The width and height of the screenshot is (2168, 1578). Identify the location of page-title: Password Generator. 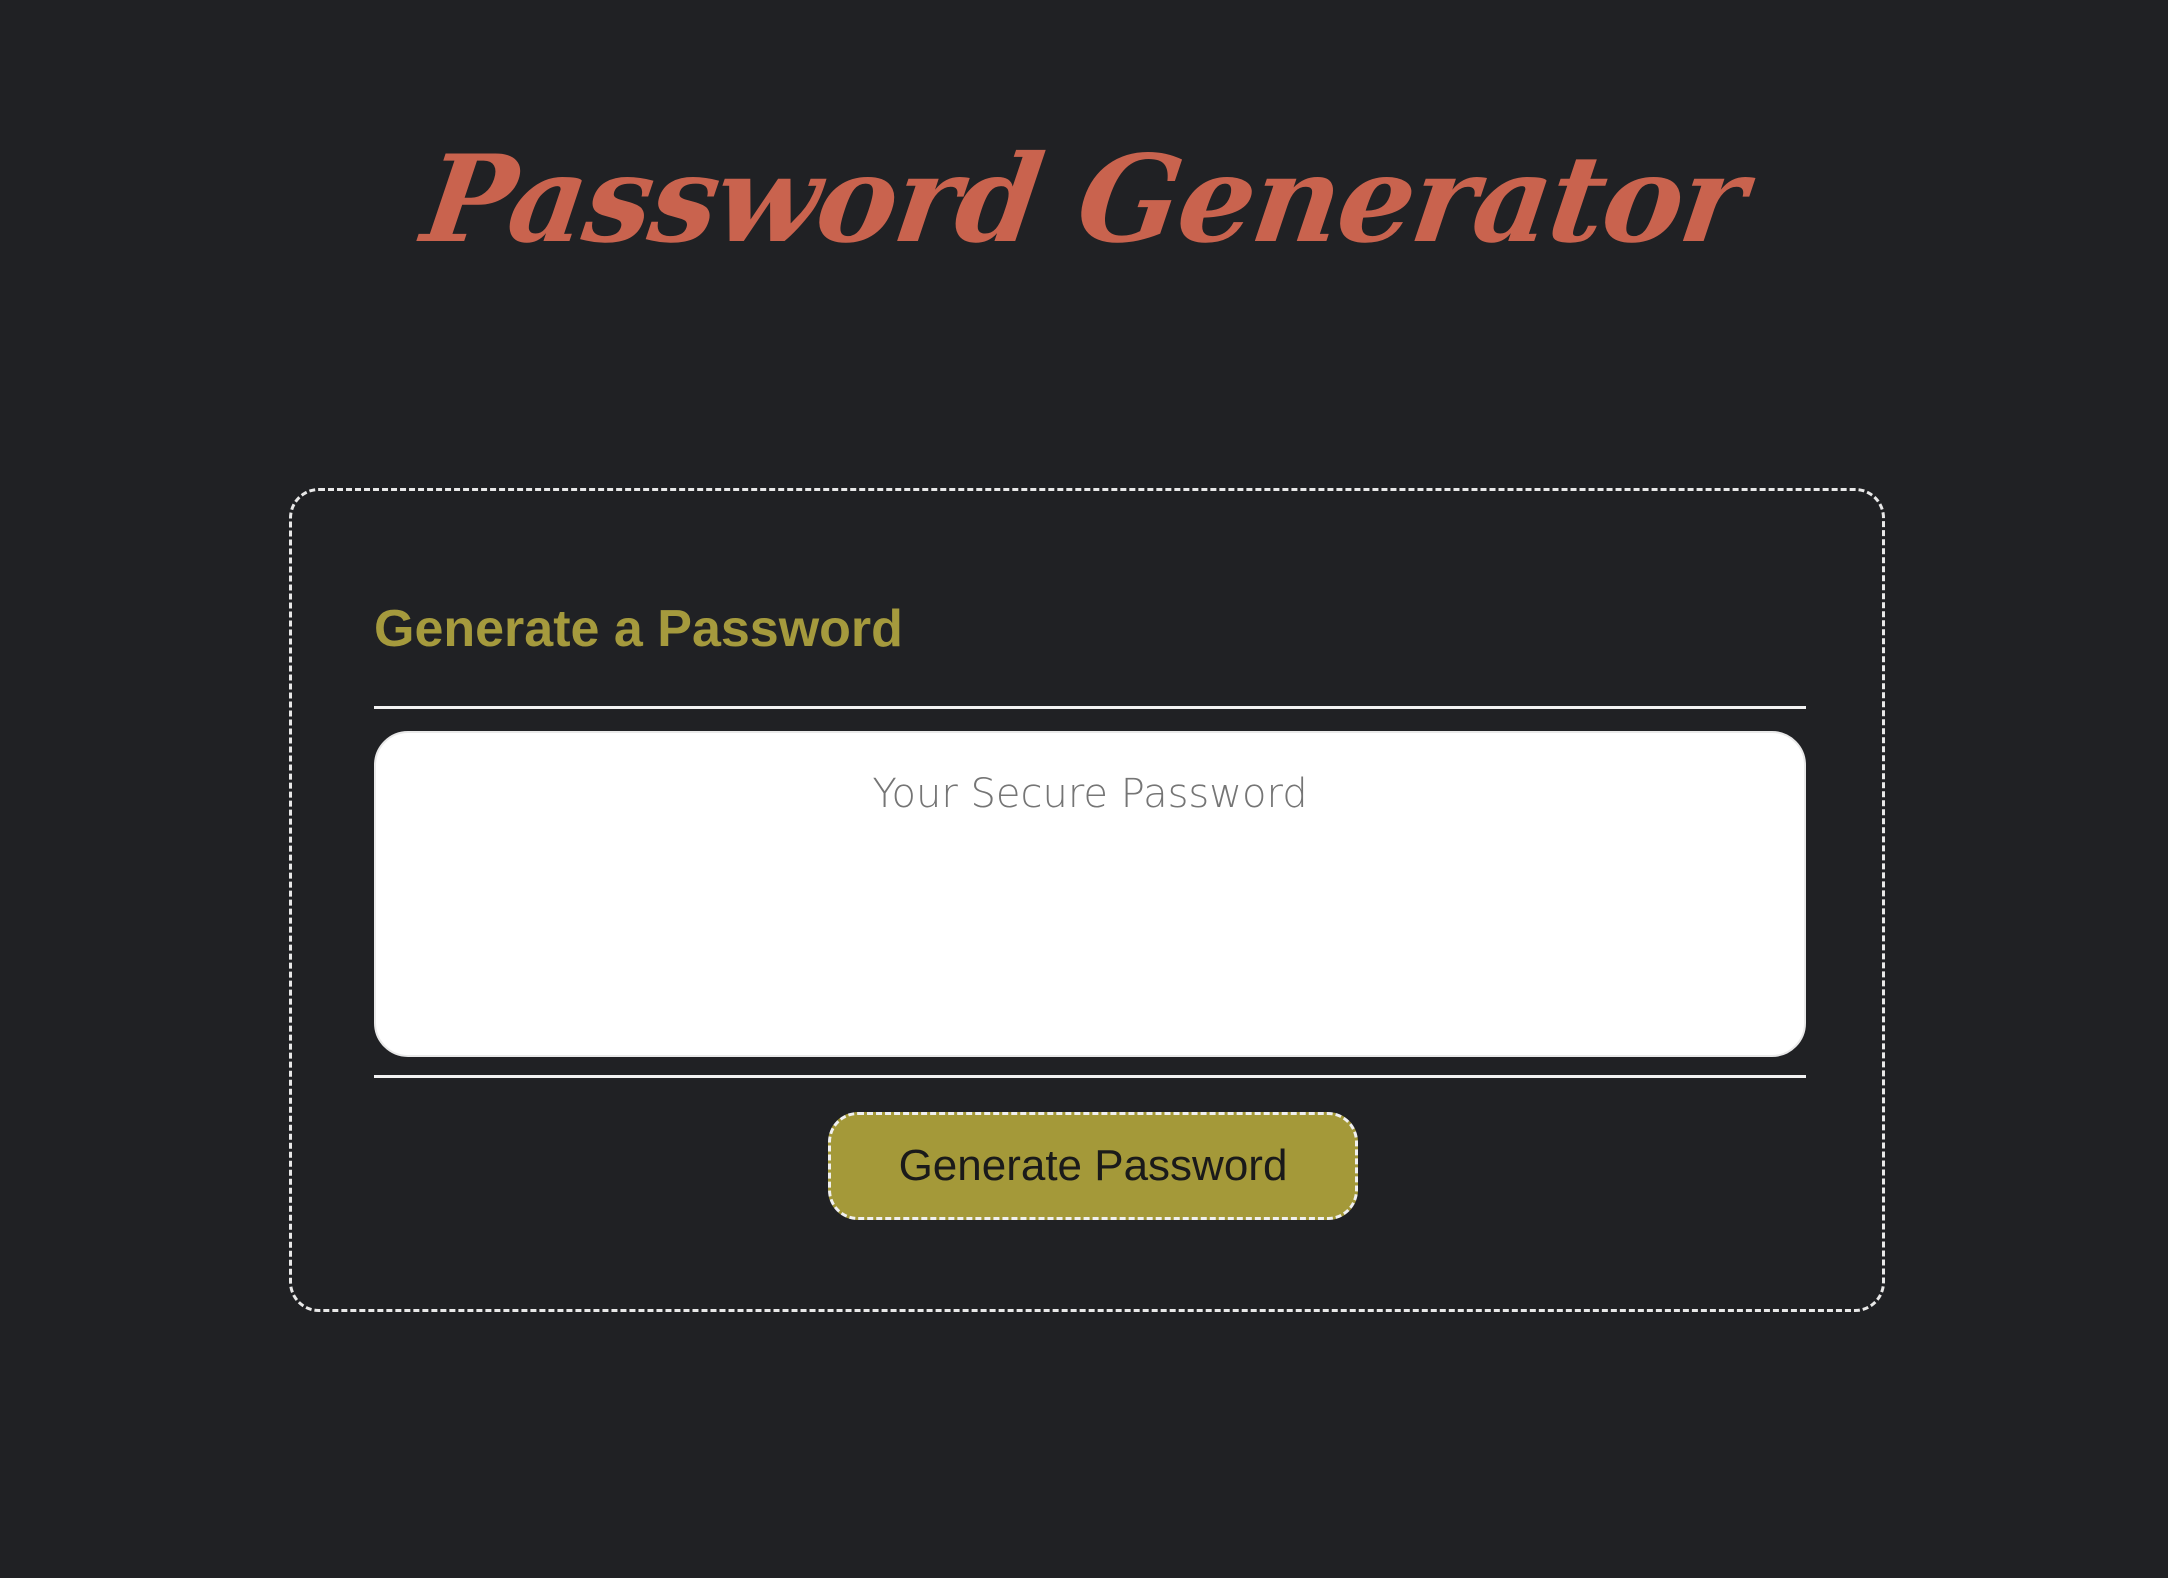
(1084, 199).